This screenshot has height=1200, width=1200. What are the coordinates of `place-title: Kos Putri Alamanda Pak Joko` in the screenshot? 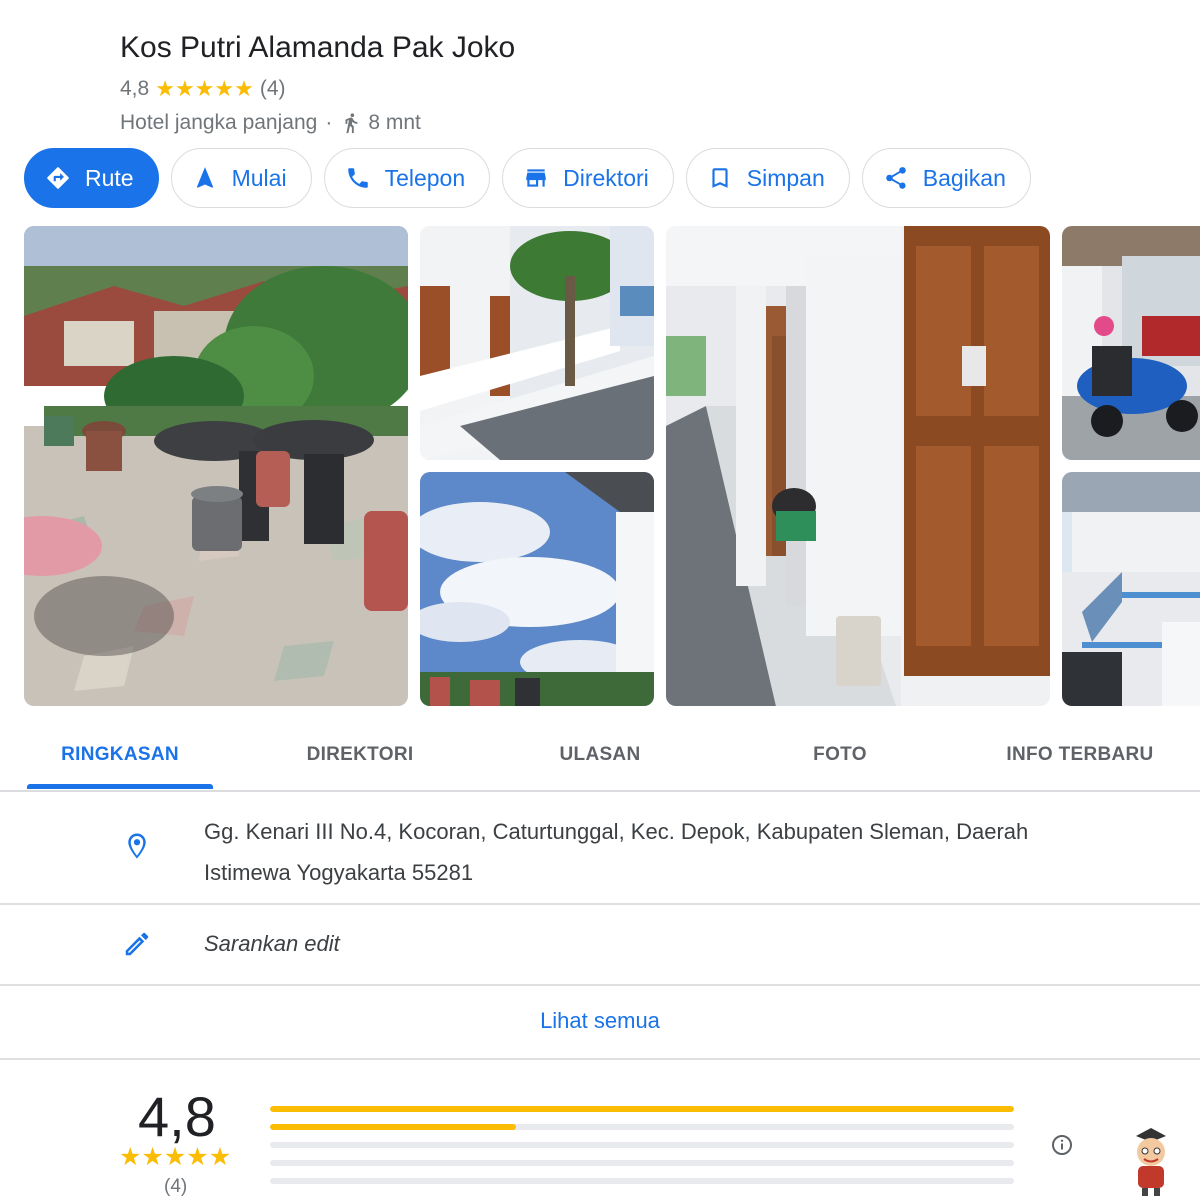 It's located at (318, 47).